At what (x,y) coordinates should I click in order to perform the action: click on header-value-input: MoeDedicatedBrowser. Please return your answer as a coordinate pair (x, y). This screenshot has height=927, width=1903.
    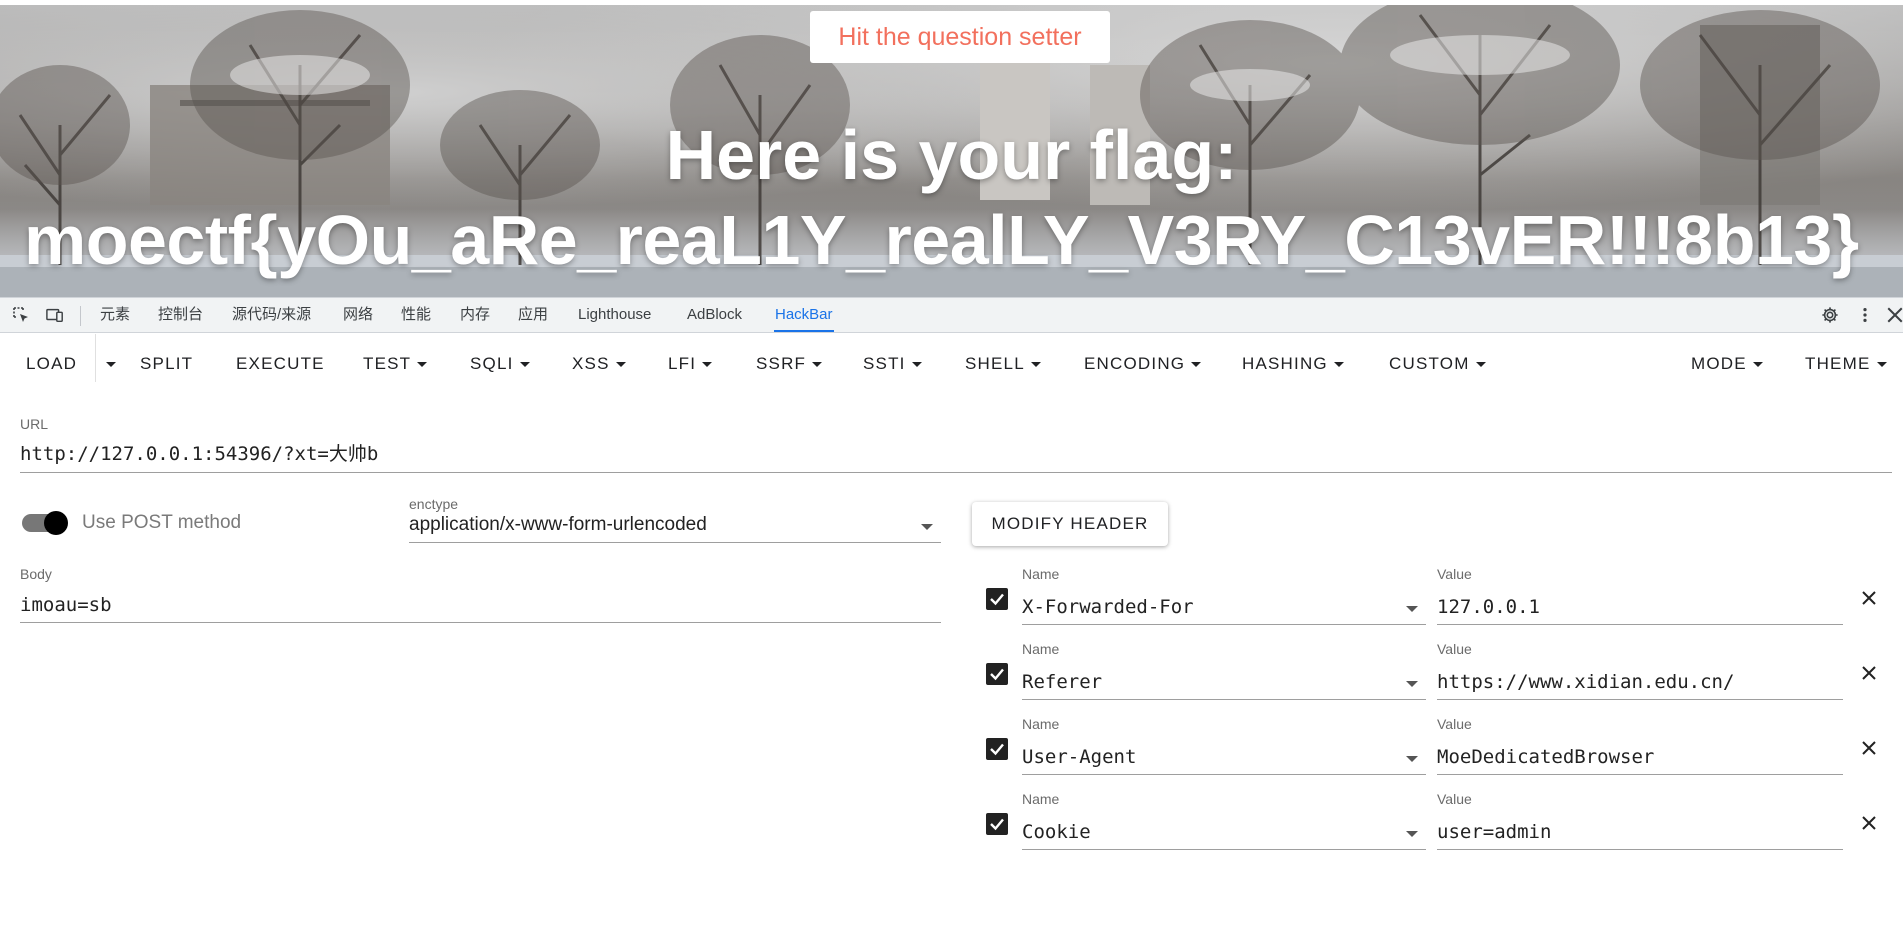
    Looking at the image, I should click on (1640, 753).